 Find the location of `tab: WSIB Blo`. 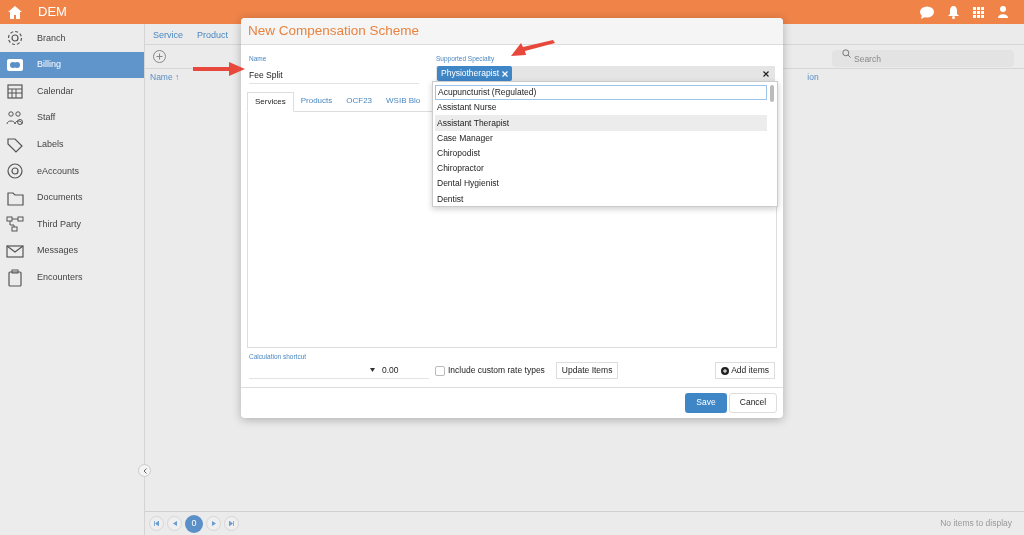

tab: WSIB Blo is located at coordinates (403, 100).